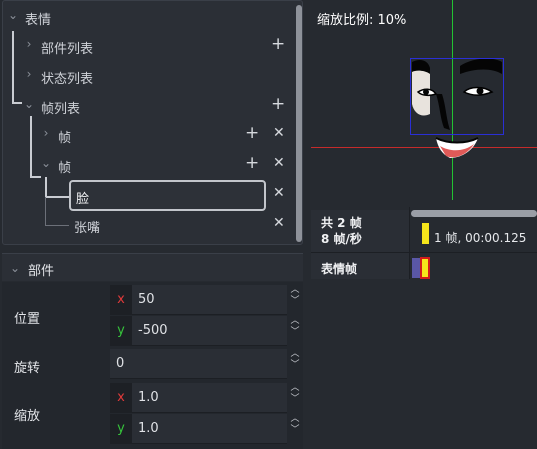 This screenshot has width=537, height=449. I want to click on tree-item-label: 帧列表, so click(61, 109).